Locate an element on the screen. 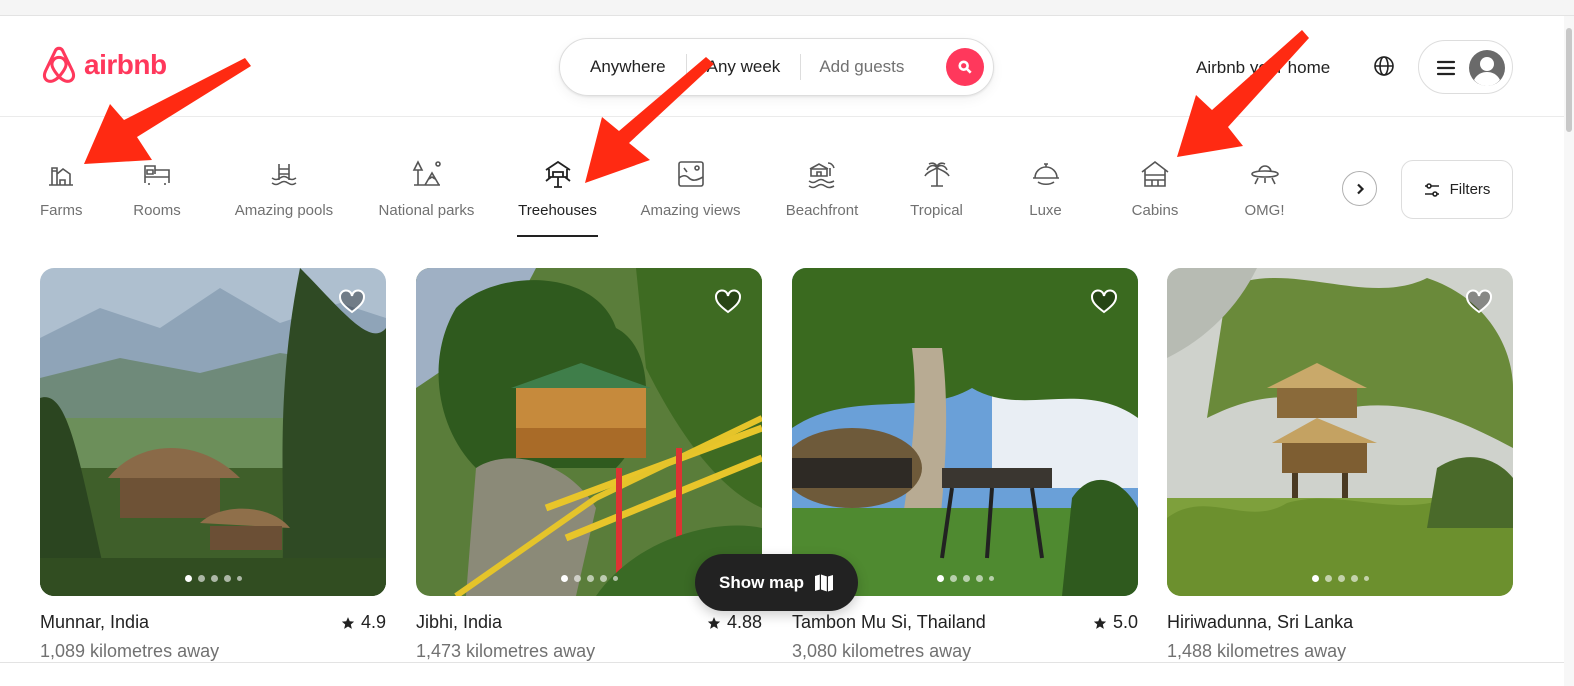 Image resolution: width=1574 pixels, height=686 pixels. listing-rating-value: 4.9 is located at coordinates (373, 622).